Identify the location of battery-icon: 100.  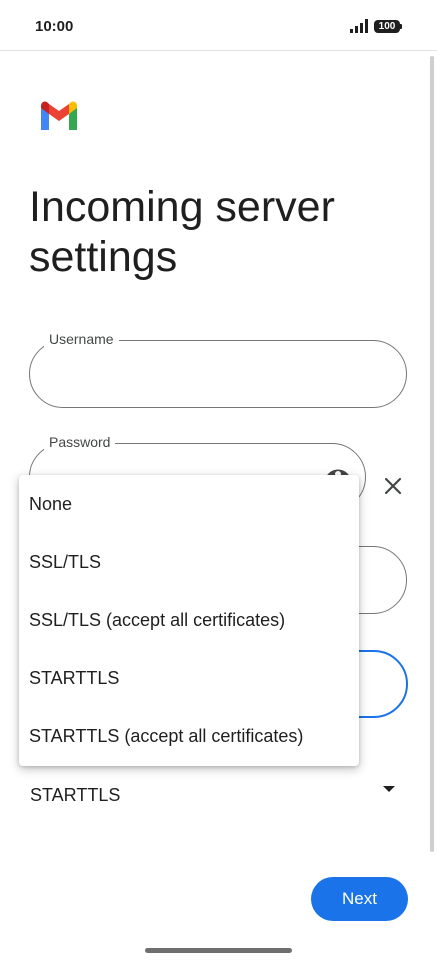
(387, 26).